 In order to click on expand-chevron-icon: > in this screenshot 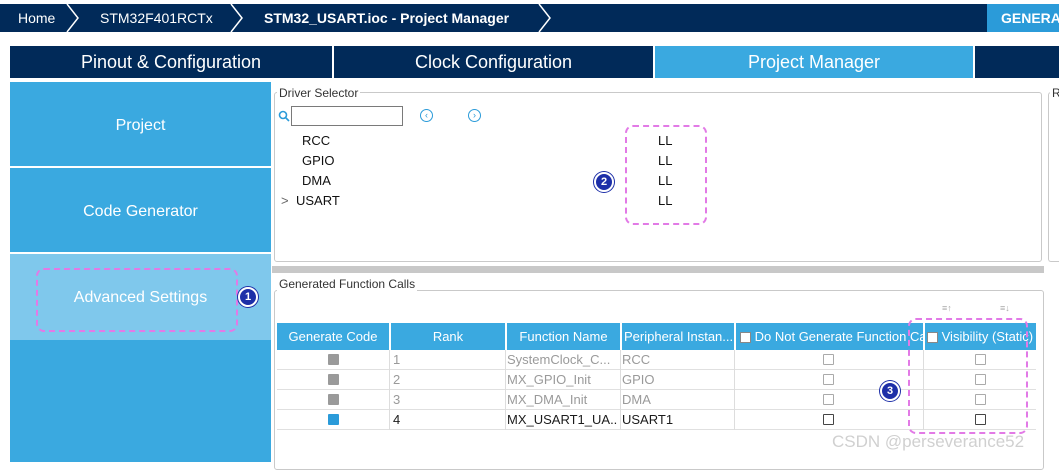, I will do `click(285, 200)`.